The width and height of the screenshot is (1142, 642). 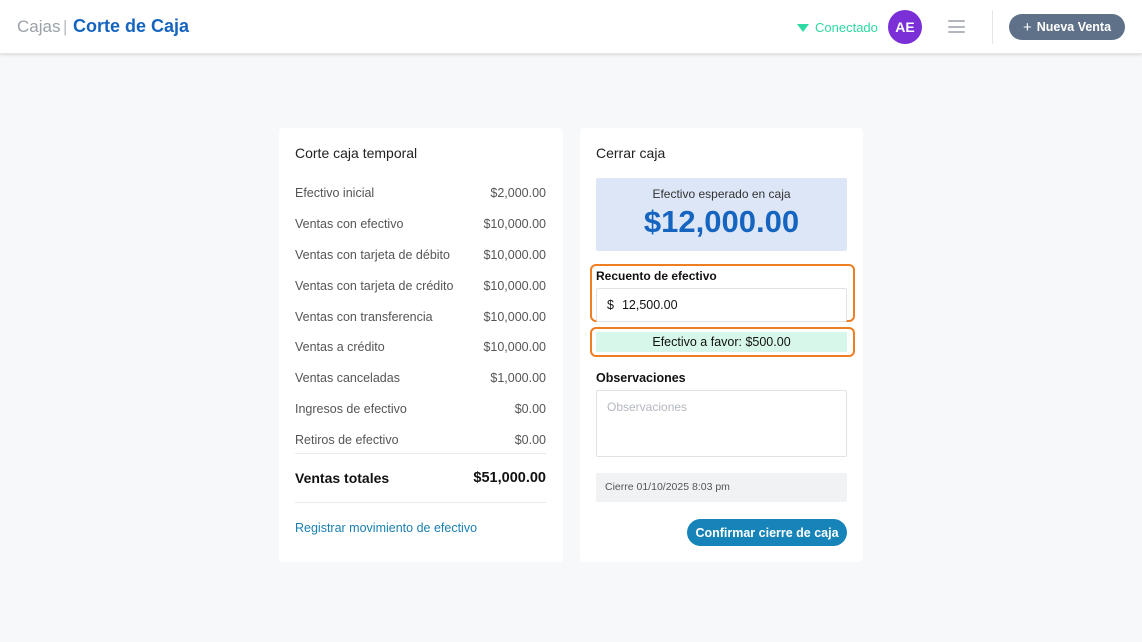 I want to click on summary-row-label: Ventas con tarjeta de crédito, so click(x=374, y=285).